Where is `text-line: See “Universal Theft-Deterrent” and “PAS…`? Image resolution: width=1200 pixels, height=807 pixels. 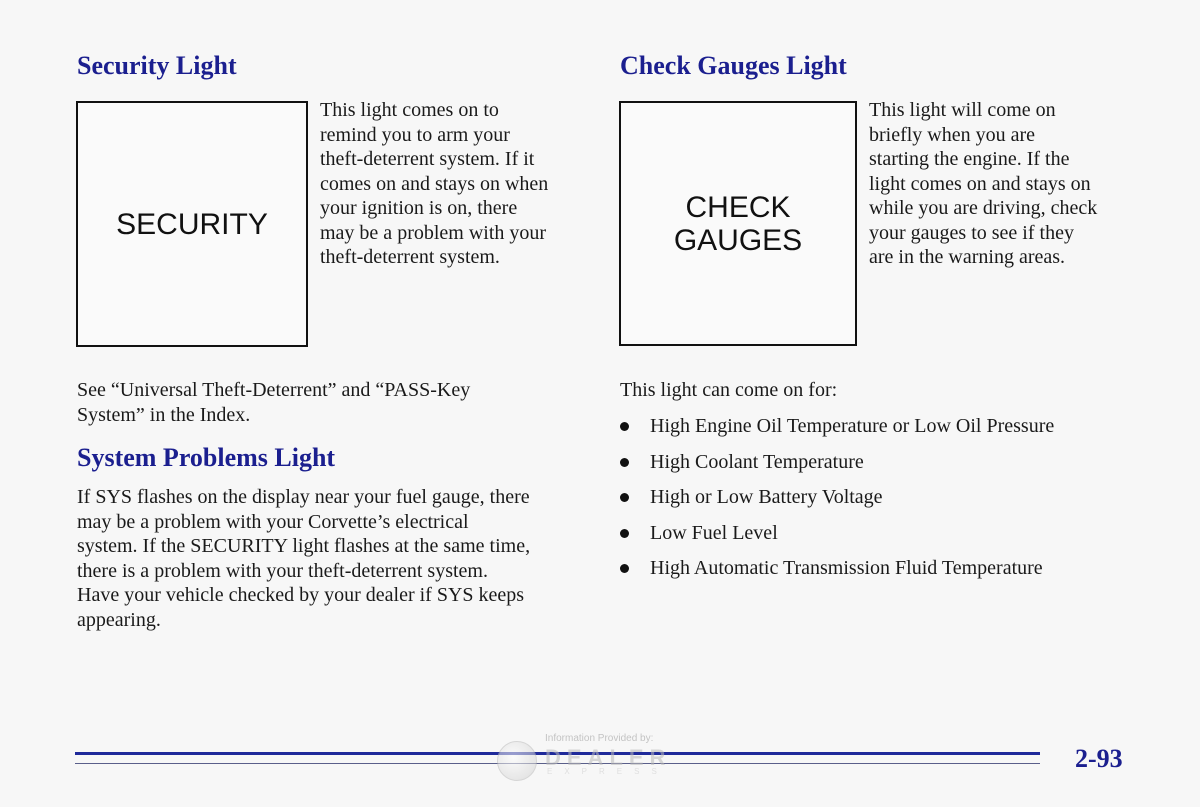
text-line: See “Universal Theft-Deterrent” and “PAS… is located at coordinates (274, 390).